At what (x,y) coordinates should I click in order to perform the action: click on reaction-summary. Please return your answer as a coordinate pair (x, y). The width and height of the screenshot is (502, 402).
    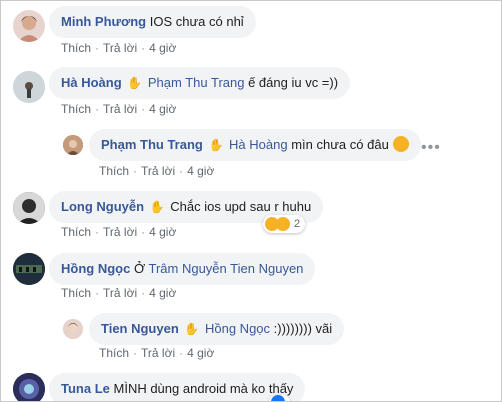
    Looking at the image, I should click on (279, 398).